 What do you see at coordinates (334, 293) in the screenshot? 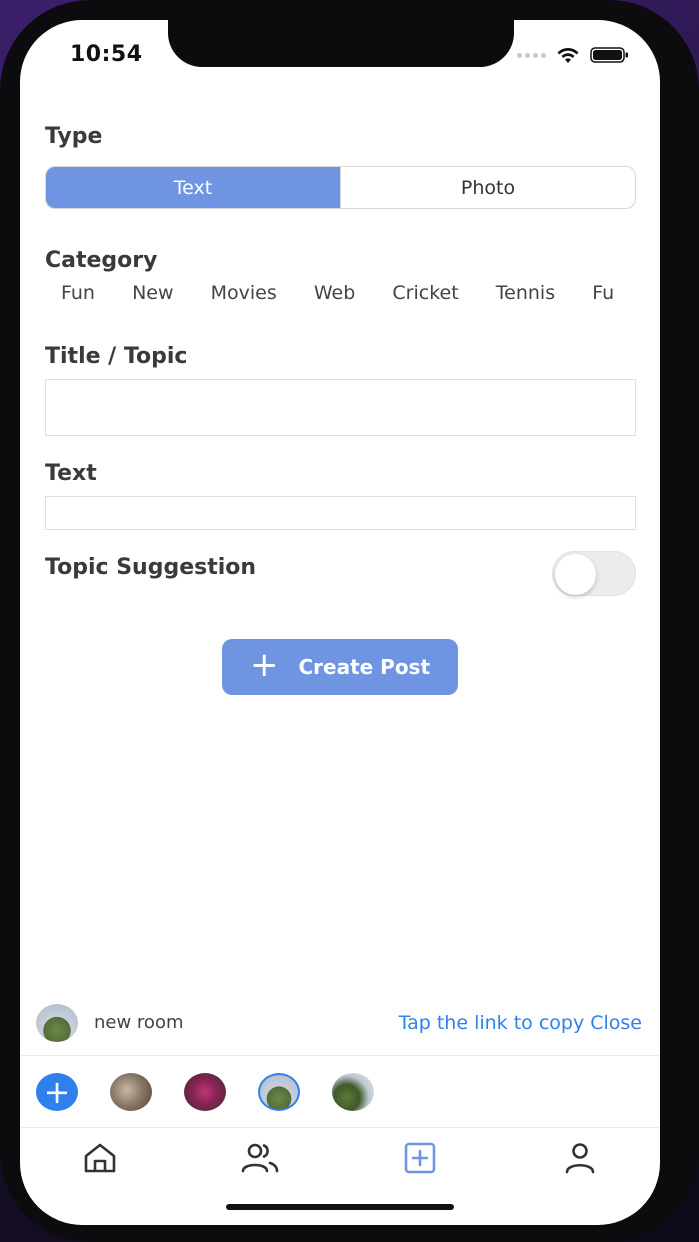
I see `category-item: Web` at bounding box center [334, 293].